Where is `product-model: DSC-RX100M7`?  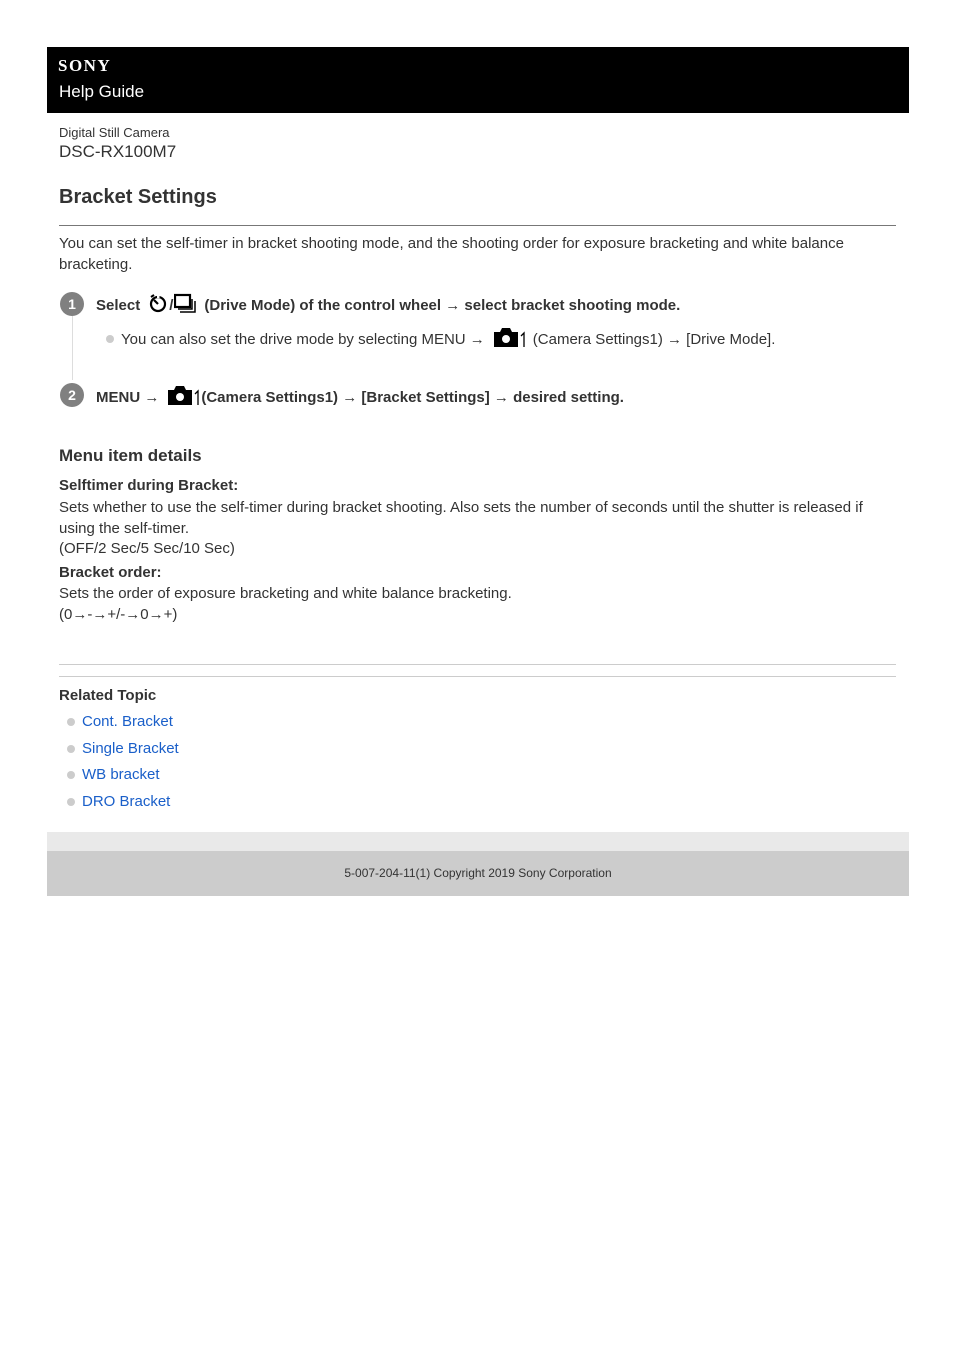
product-model: DSC-RX100M7 is located at coordinates (118, 151).